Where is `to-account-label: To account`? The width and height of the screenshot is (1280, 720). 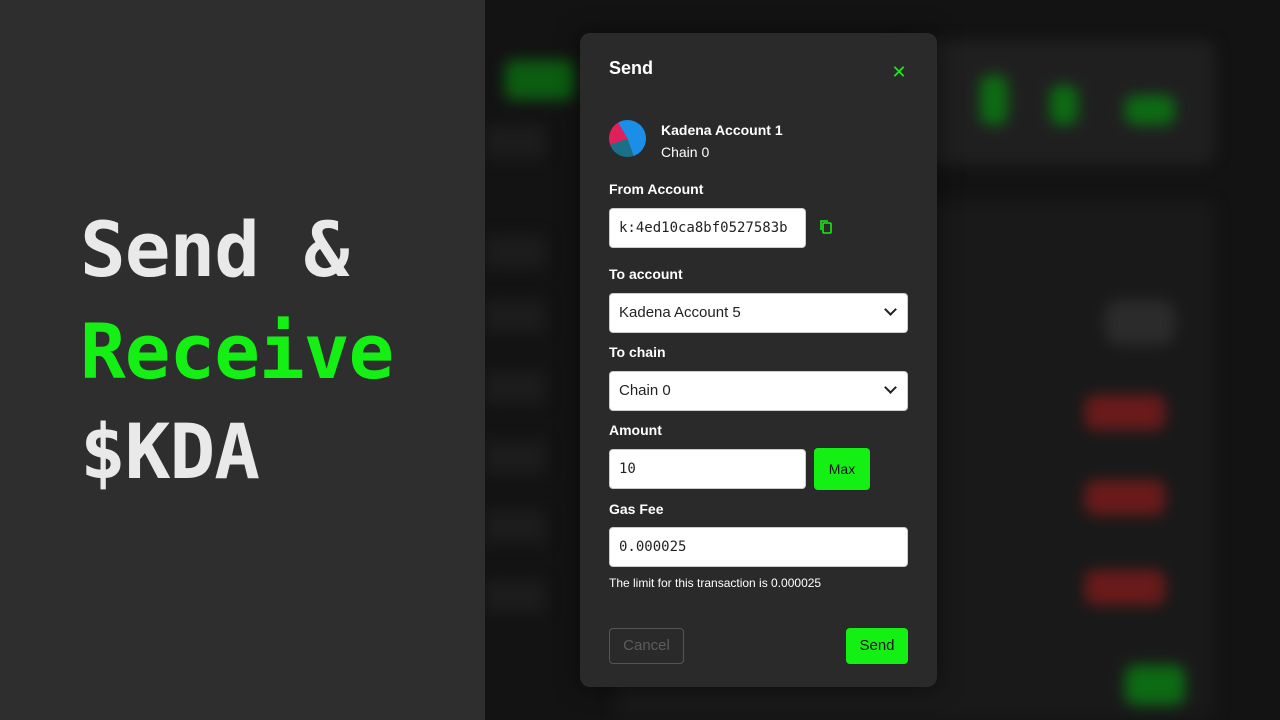
to-account-label: To account is located at coordinates (646, 274).